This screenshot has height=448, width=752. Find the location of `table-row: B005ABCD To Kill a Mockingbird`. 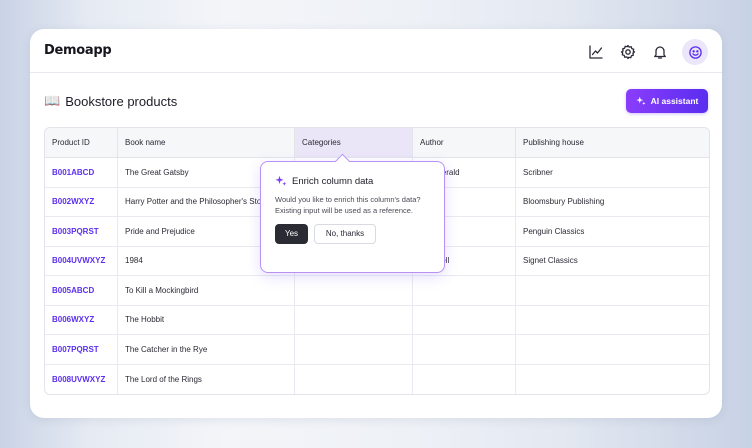

table-row: B005ABCD To Kill a Mockingbird is located at coordinates (377, 291).